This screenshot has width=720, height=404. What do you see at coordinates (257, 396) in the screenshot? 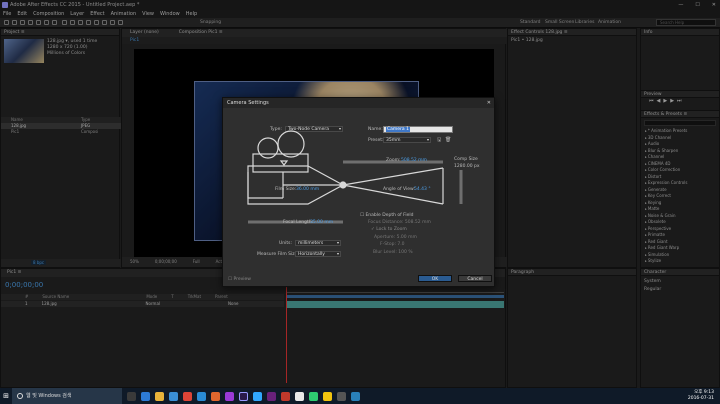
I see `photoshop-icon` at bounding box center [257, 396].